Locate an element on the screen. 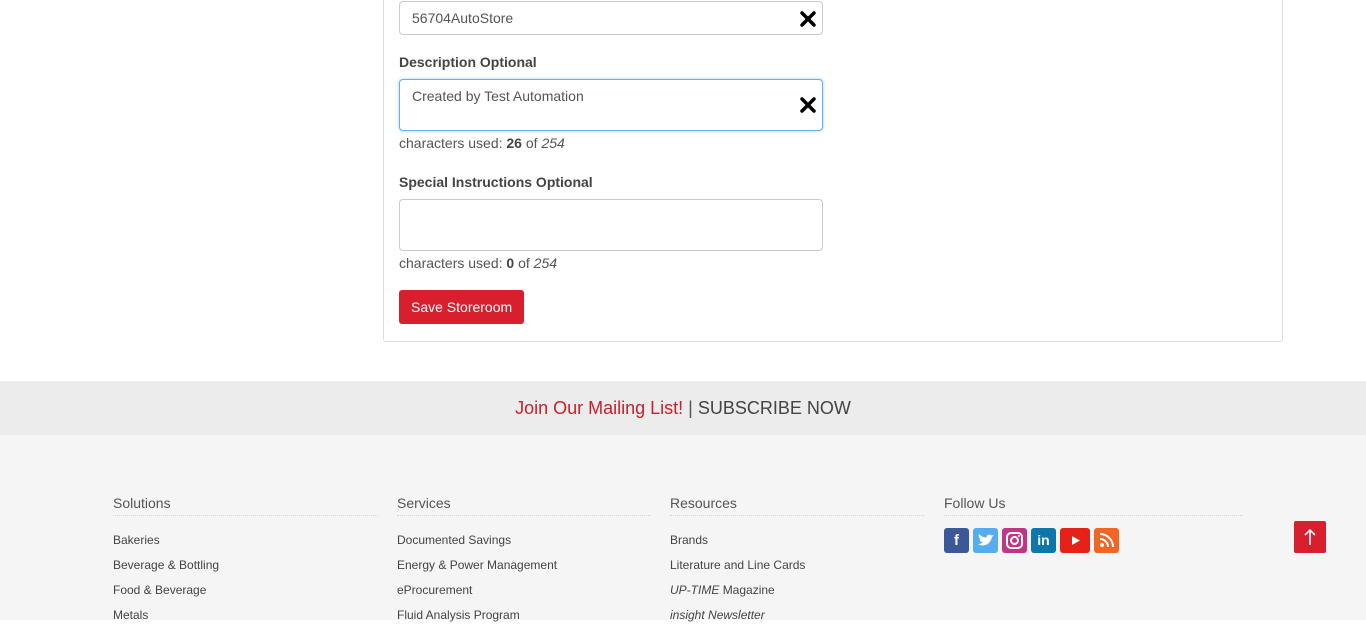 The width and height of the screenshot is (1366, 632). instagram-icon is located at coordinates (1014, 540).